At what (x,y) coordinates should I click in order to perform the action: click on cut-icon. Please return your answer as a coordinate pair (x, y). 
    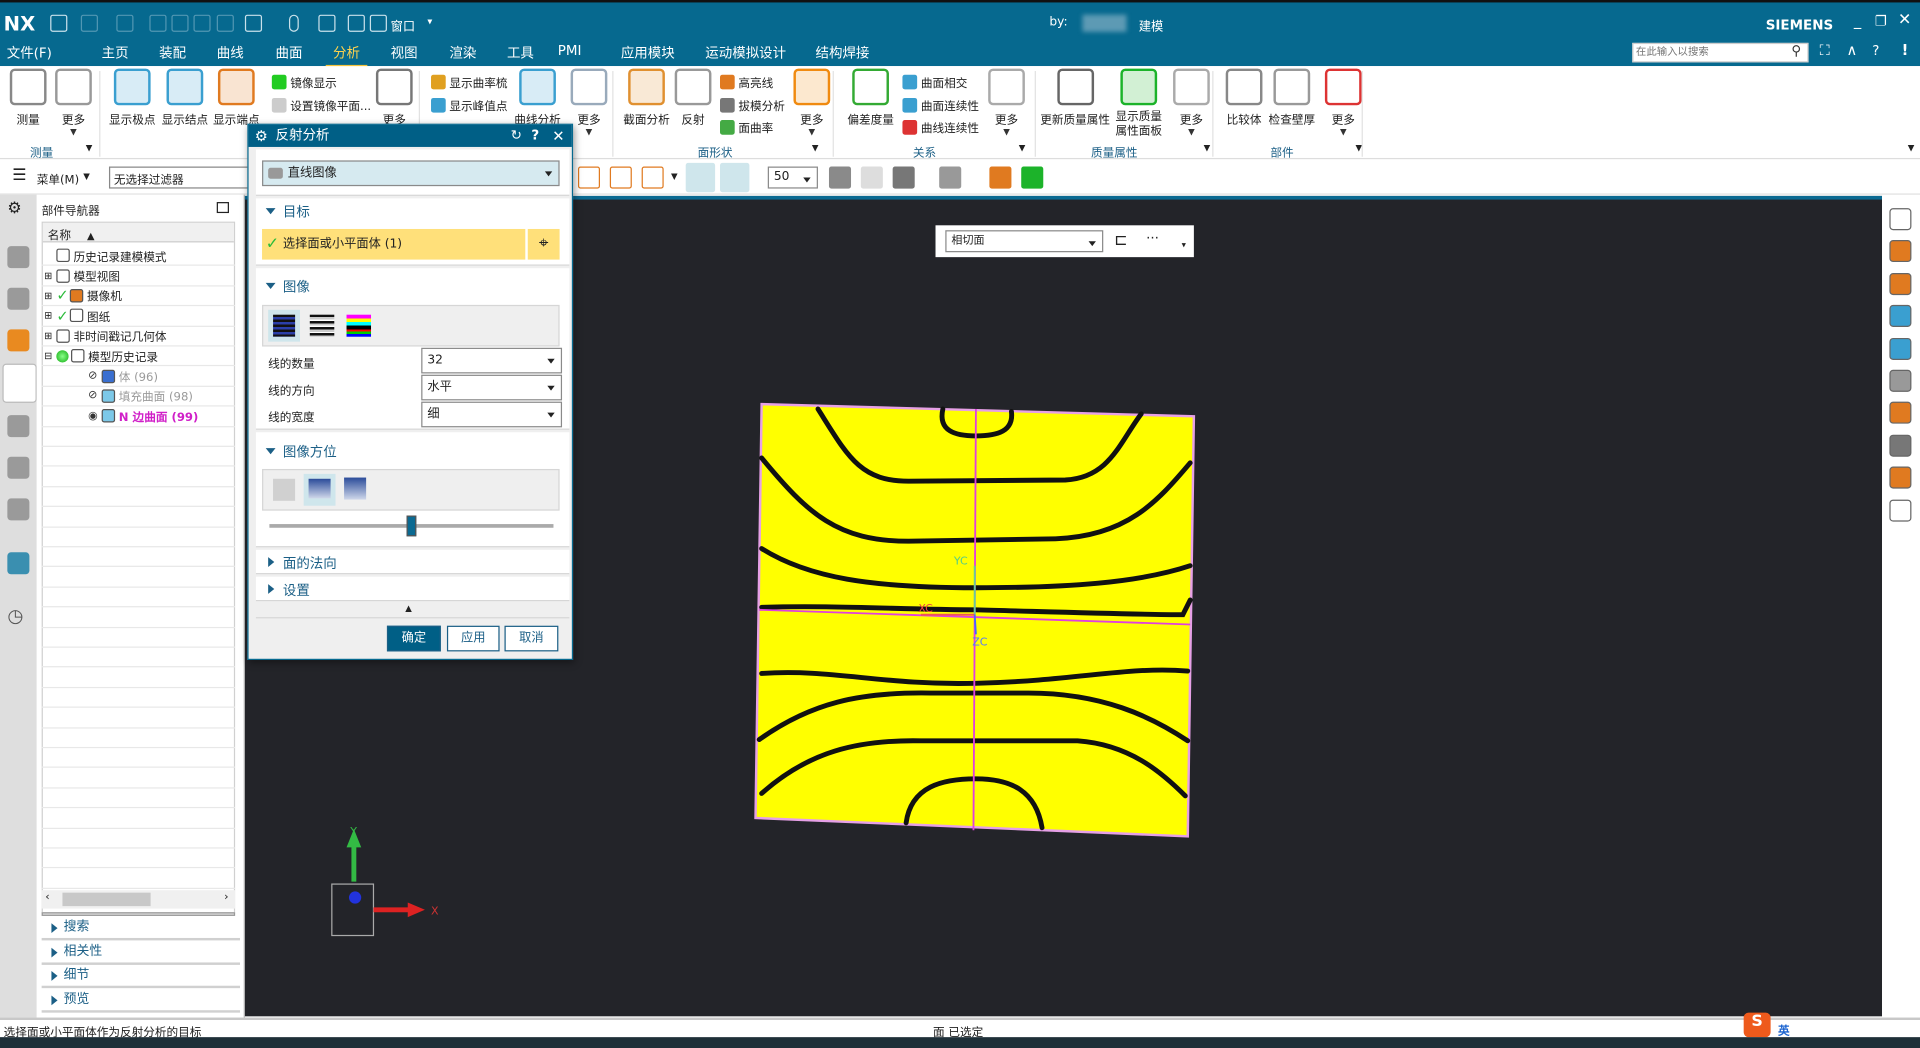
    Looking at the image, I should click on (158, 23).